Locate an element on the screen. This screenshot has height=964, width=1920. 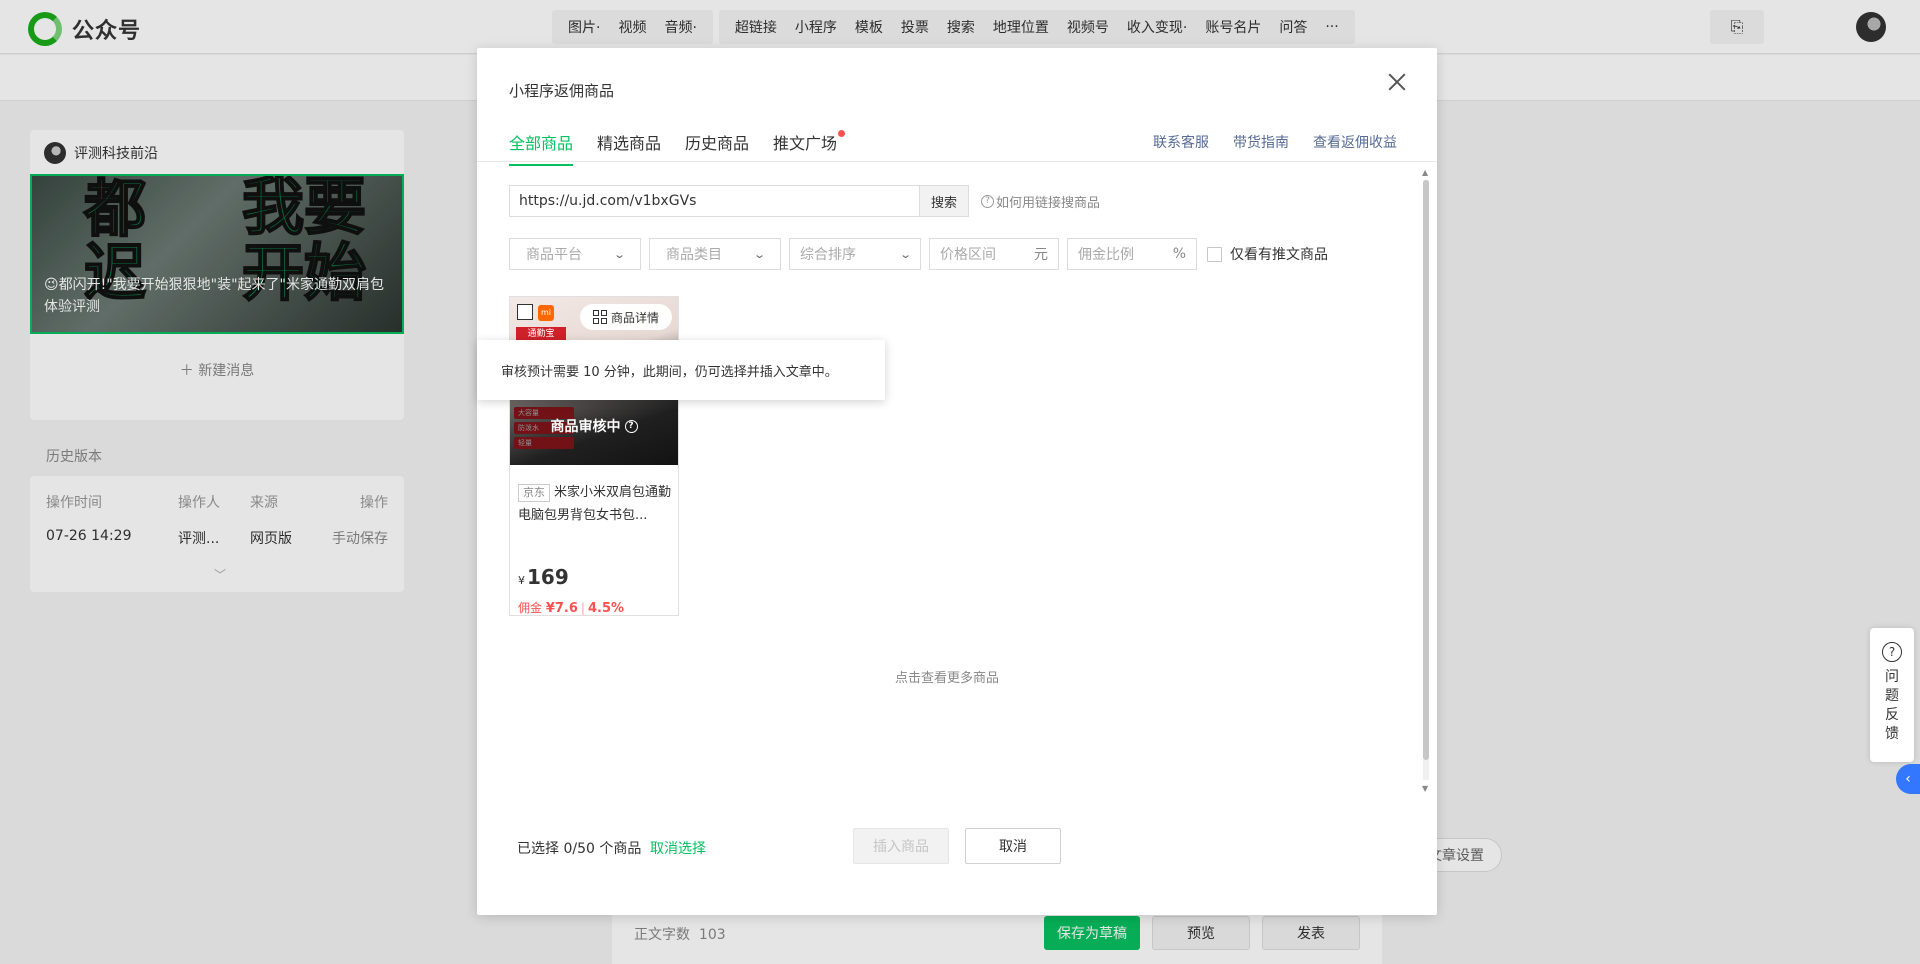
search-button: 搜索 is located at coordinates (944, 201).